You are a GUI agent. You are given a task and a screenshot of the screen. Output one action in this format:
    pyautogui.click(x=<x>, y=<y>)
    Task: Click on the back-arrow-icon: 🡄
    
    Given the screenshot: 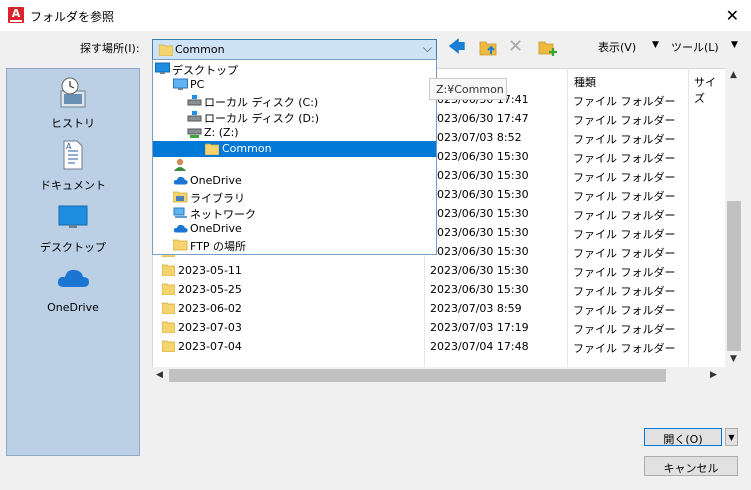 What is the action you would take?
    pyautogui.click(x=459, y=48)
    